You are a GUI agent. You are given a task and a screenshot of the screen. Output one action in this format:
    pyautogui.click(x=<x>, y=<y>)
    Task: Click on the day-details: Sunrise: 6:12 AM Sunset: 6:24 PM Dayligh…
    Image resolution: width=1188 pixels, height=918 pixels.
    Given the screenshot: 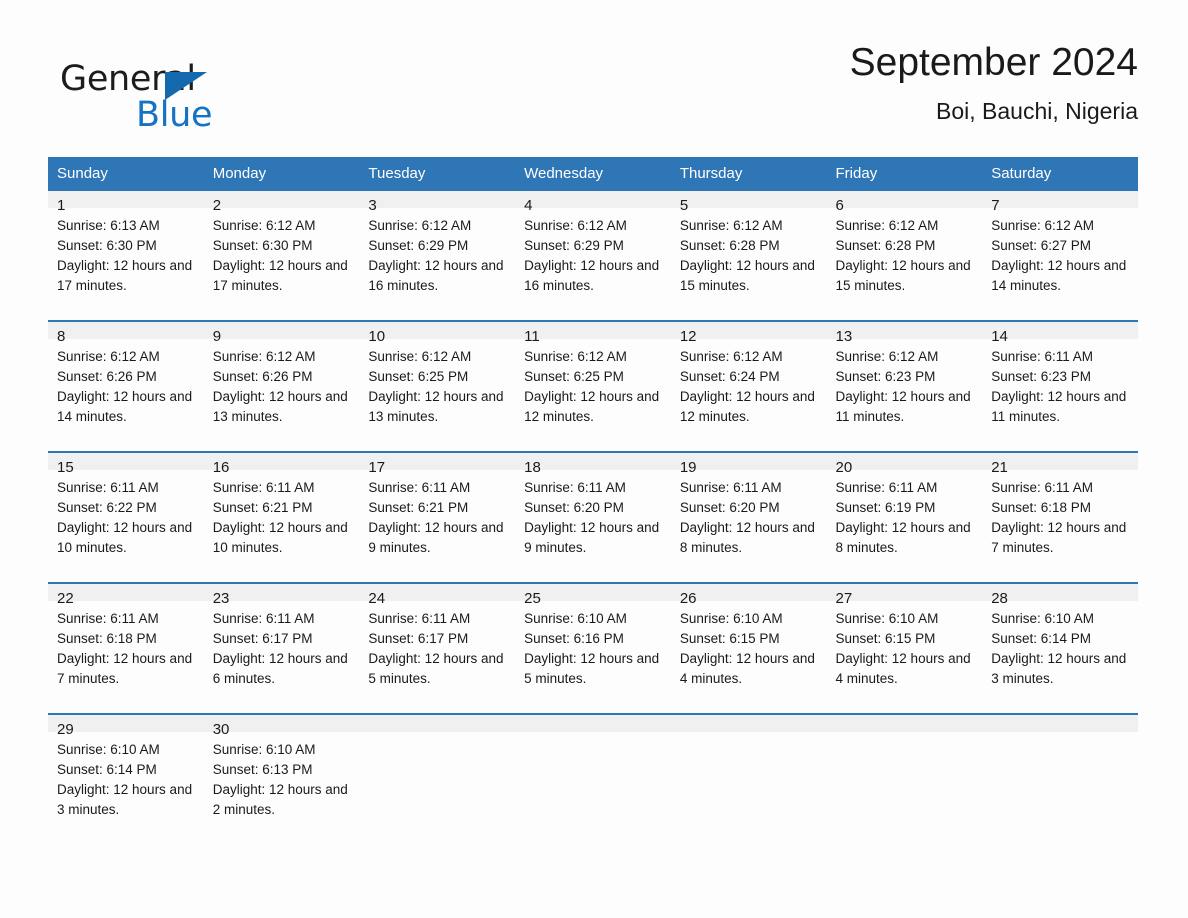 What is the action you would take?
    pyautogui.click(x=749, y=395)
    